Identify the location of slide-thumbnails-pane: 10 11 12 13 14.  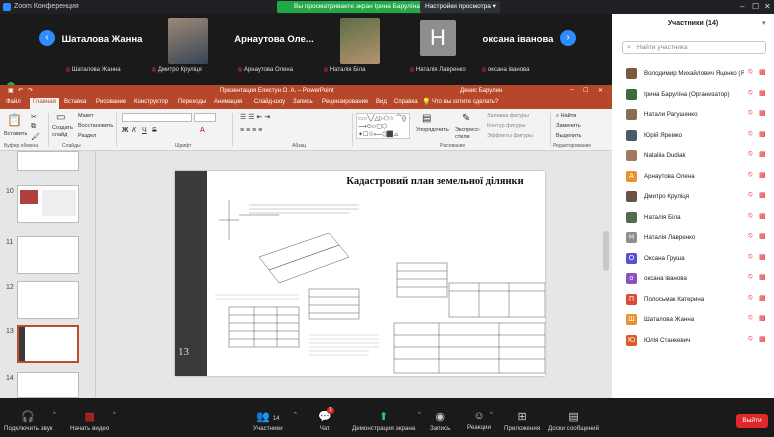
(48, 274).